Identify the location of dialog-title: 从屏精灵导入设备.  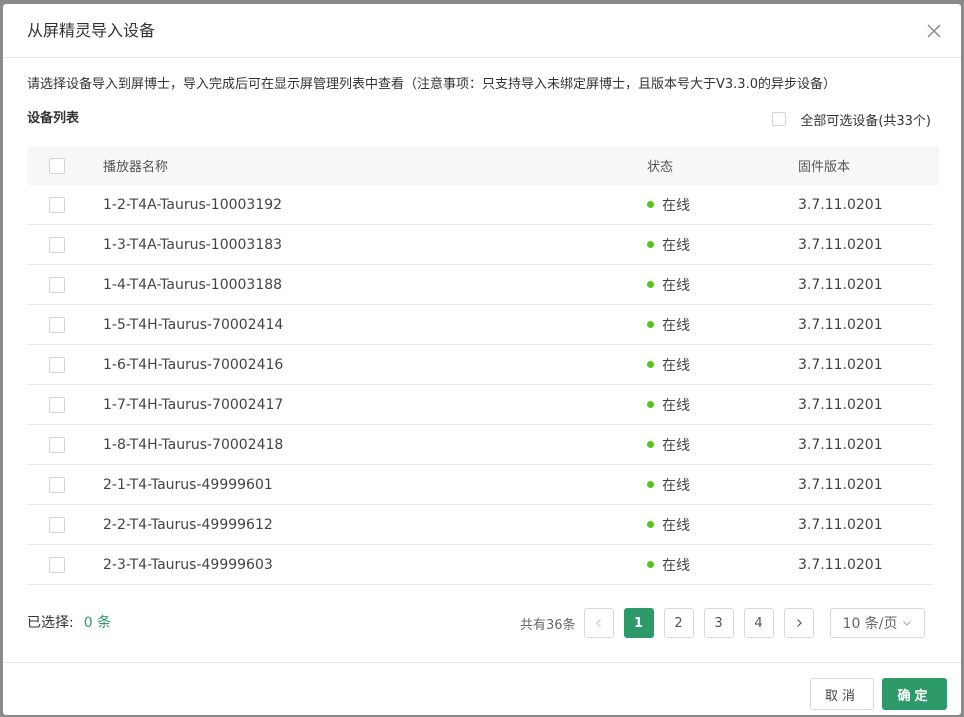
(91, 30).